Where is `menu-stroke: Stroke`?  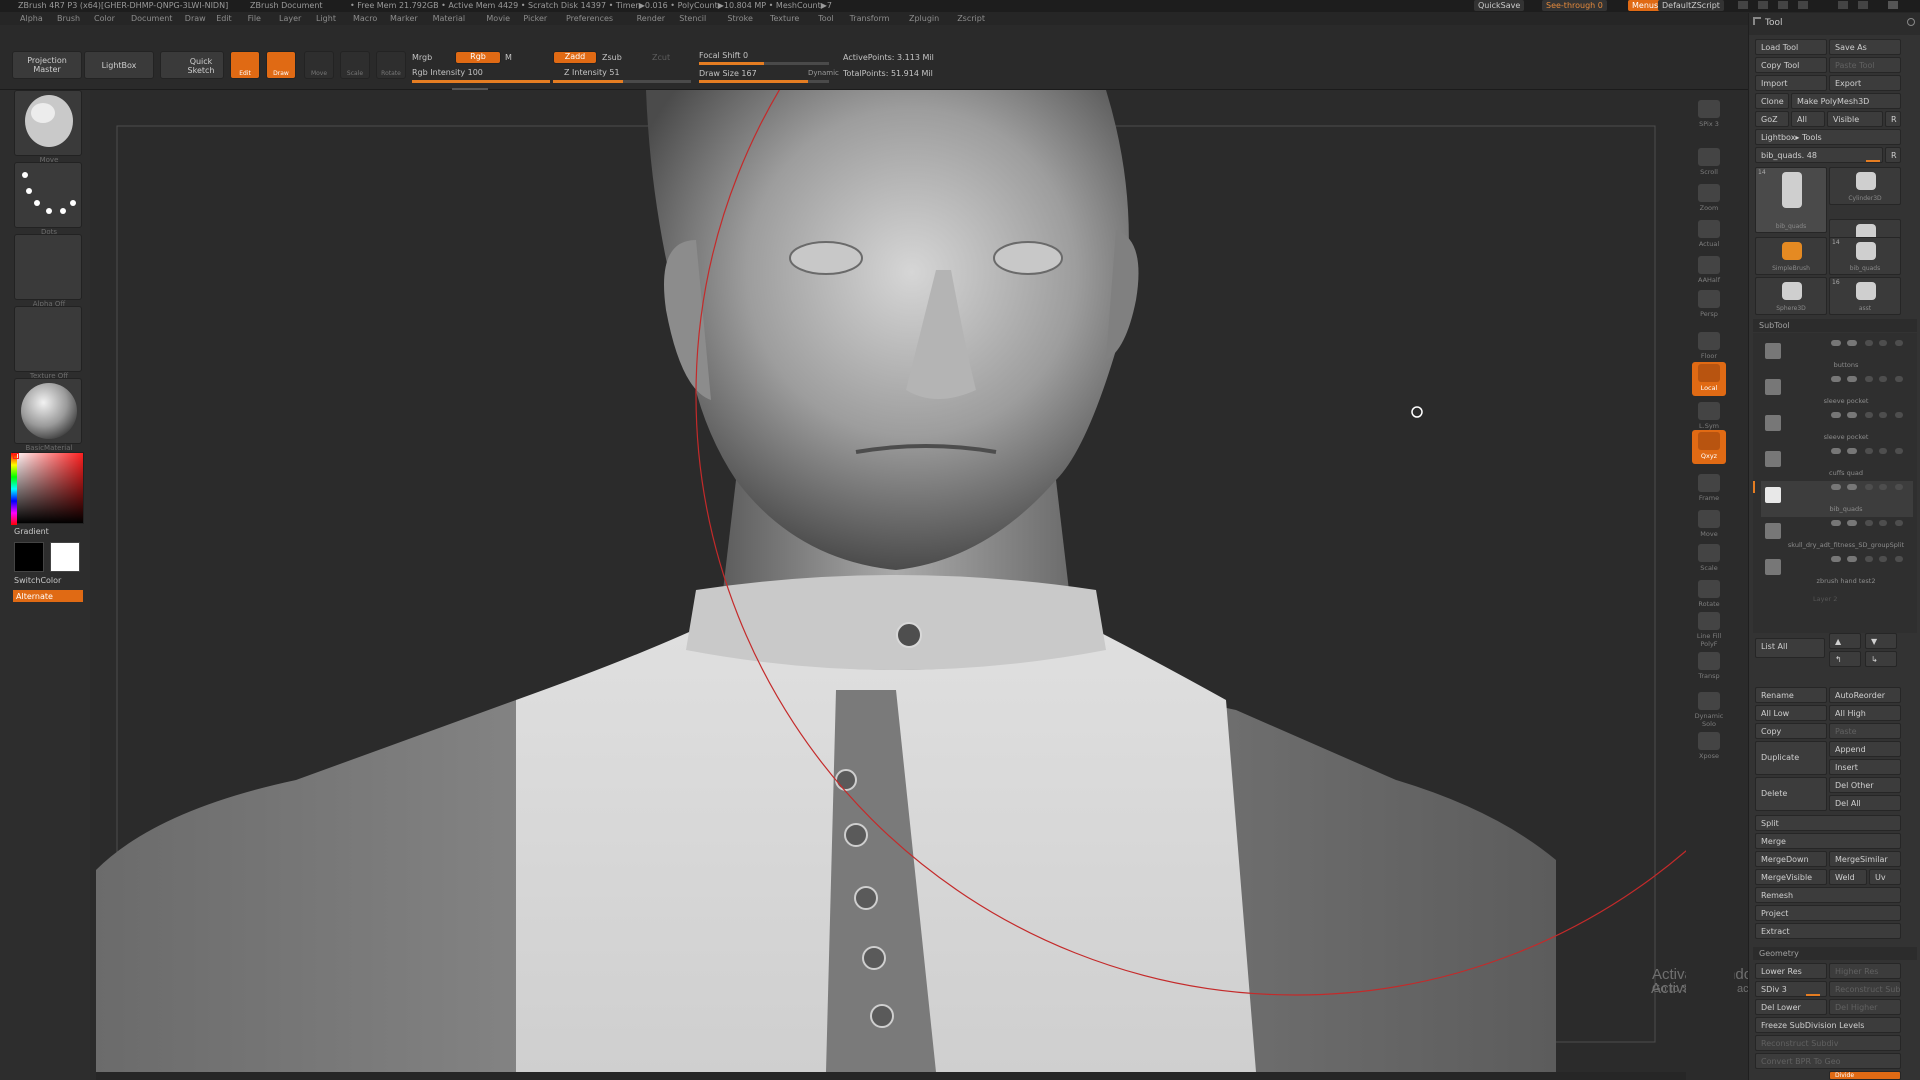 menu-stroke: Stroke is located at coordinates (740, 18).